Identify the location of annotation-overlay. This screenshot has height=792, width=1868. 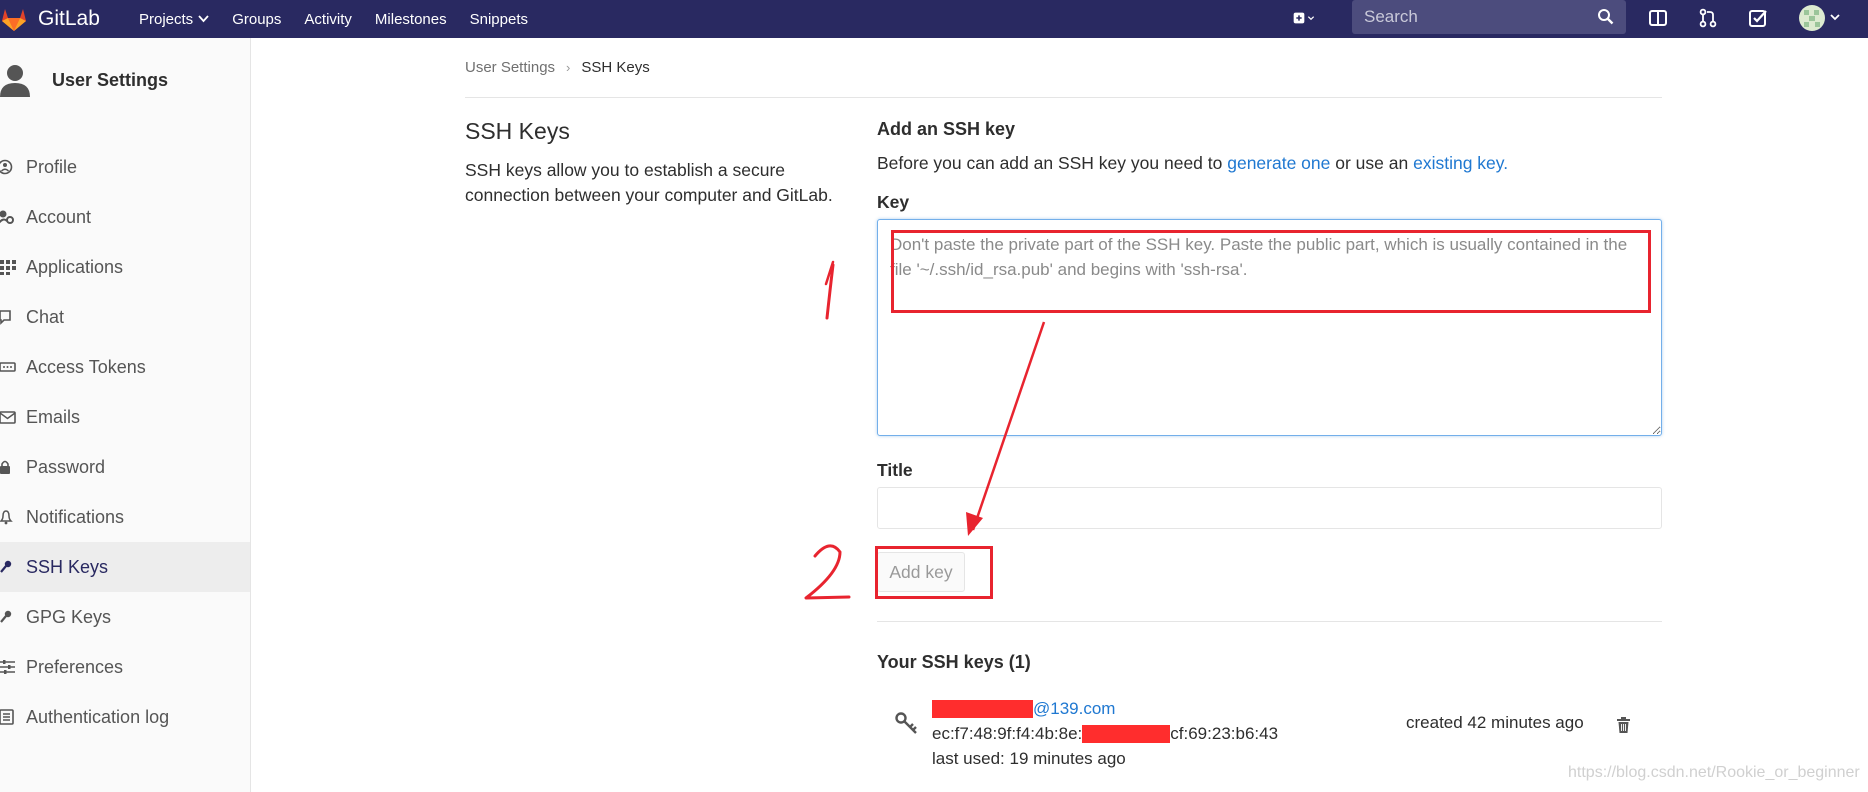
(925, 430).